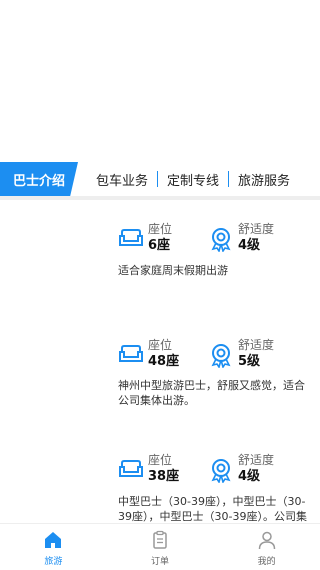 The width and height of the screenshot is (320, 570). What do you see at coordinates (53, 562) in the screenshot?
I see `nav-tour-label: 旅游` at bounding box center [53, 562].